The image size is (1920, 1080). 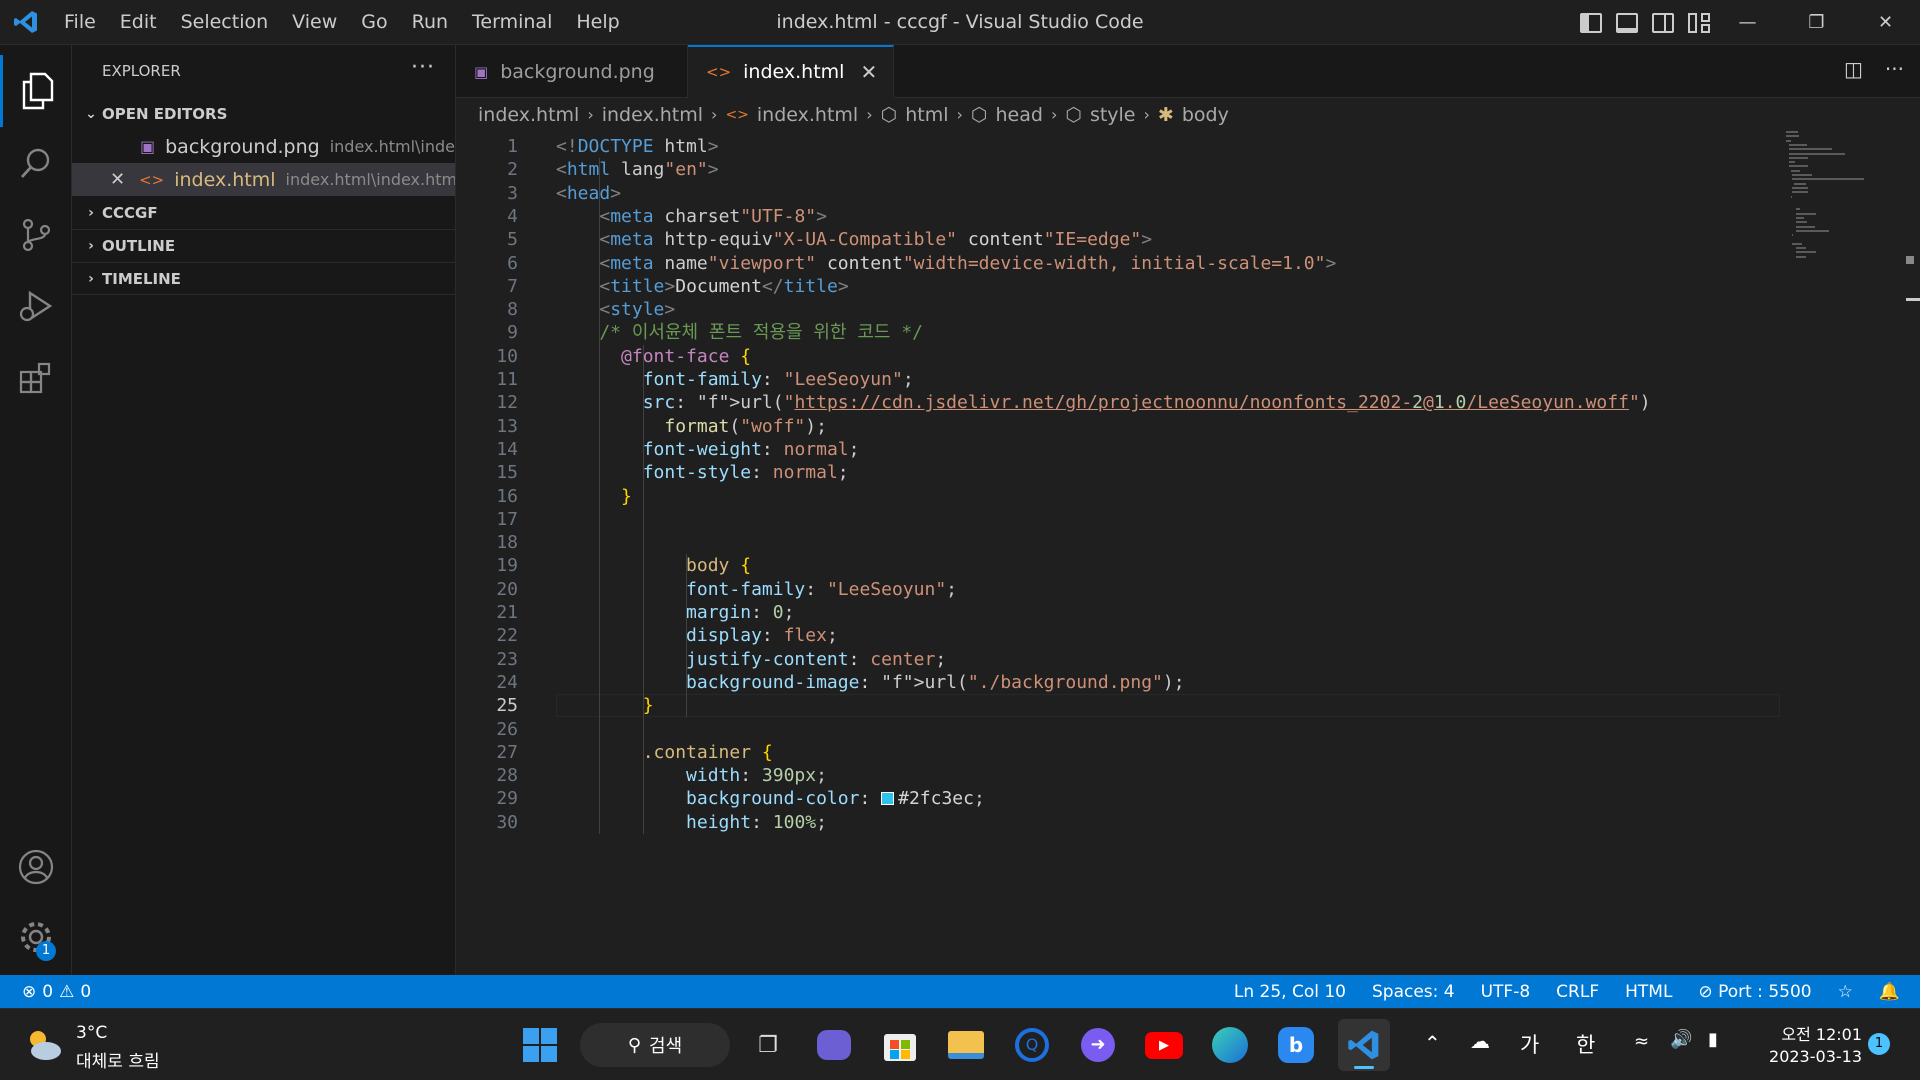 What do you see at coordinates (1529, 1044) in the screenshot?
I see `ime-mode-1: 가` at bounding box center [1529, 1044].